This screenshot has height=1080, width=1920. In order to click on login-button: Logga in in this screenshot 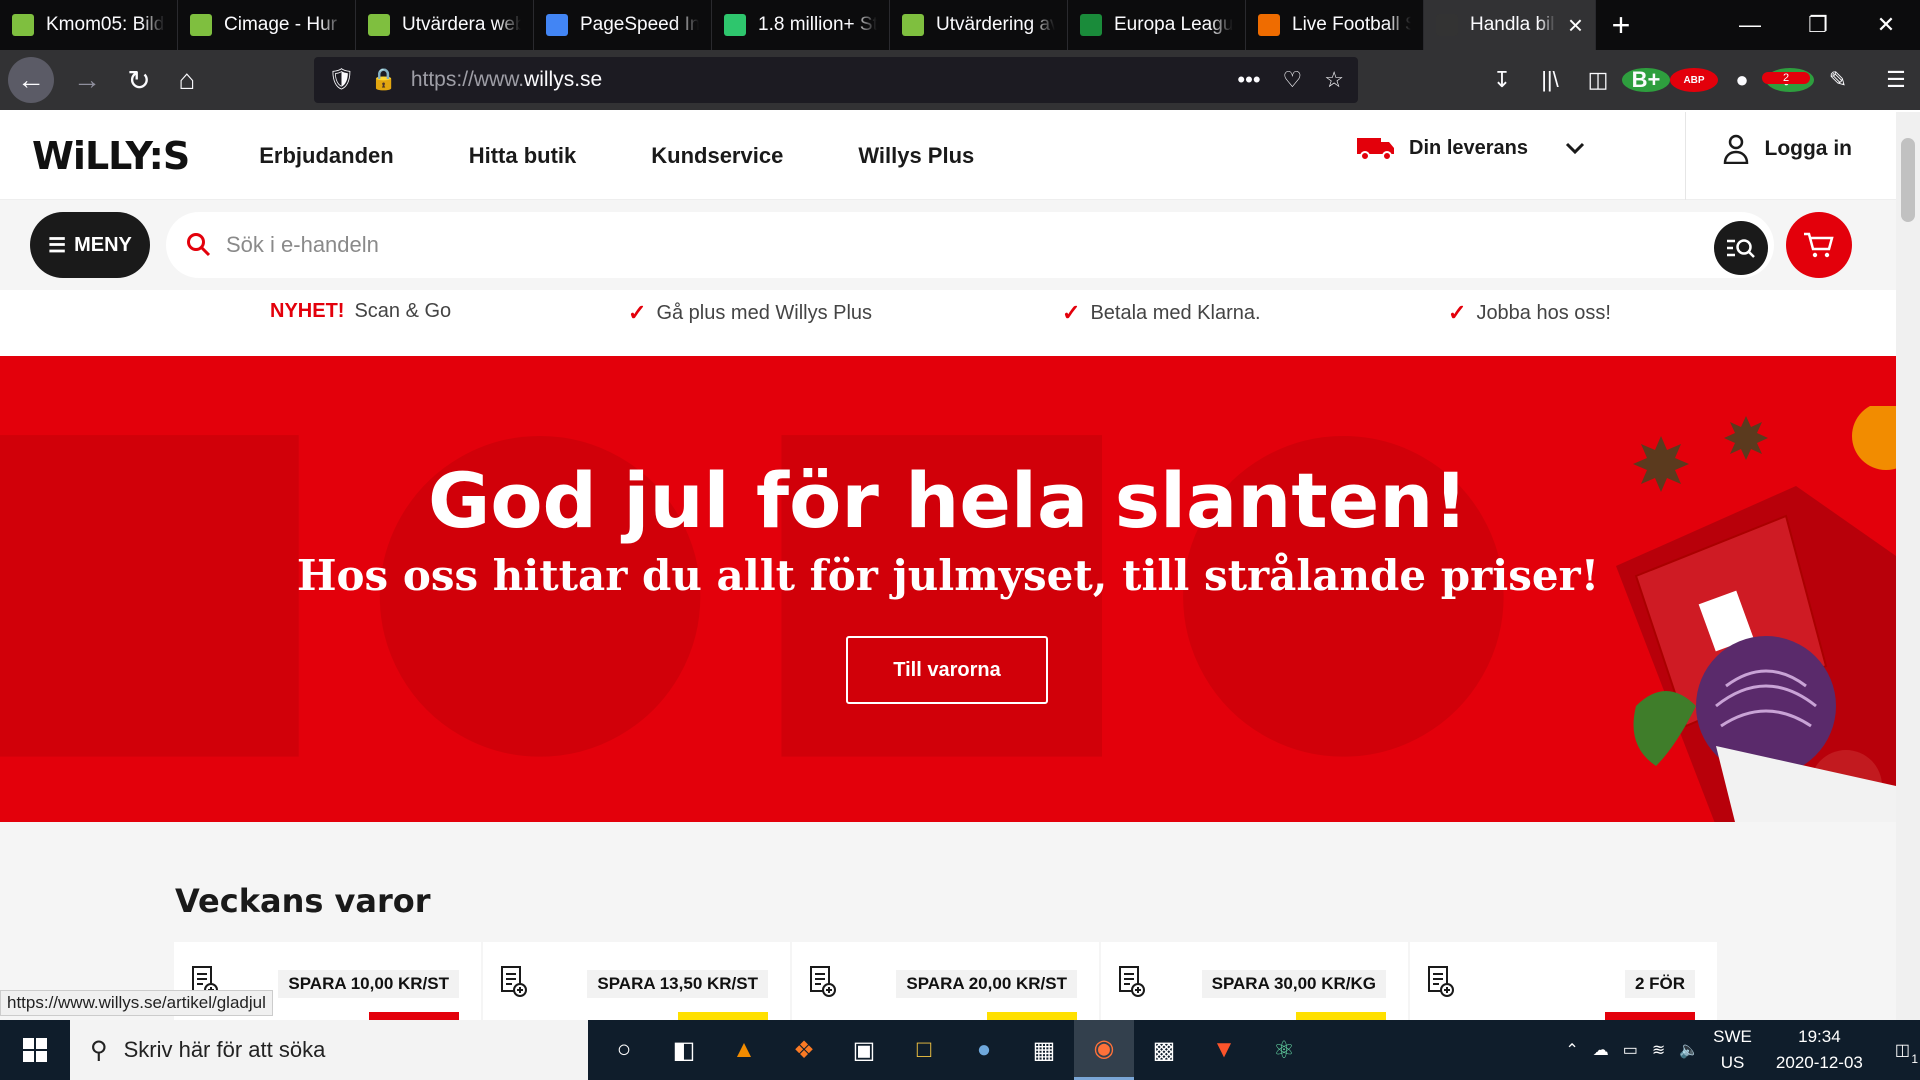, I will do `click(1787, 149)`.